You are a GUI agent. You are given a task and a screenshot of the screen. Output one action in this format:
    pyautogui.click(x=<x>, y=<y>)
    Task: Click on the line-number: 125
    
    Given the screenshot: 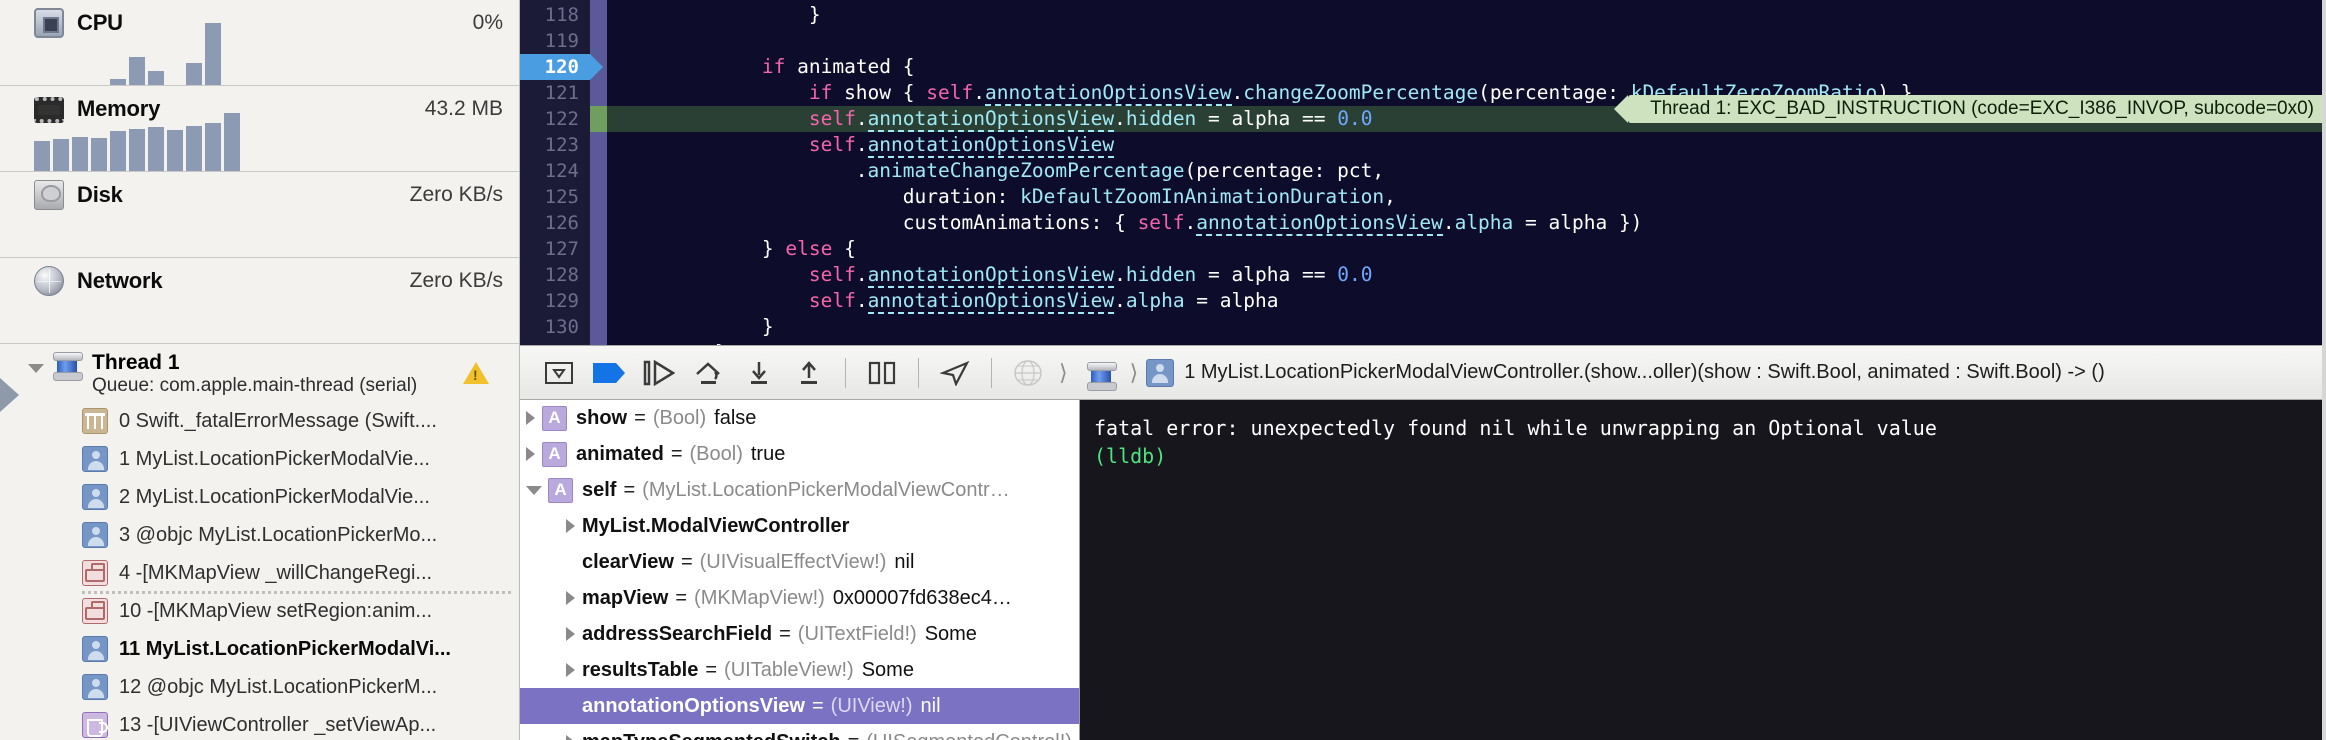 What is the action you would take?
    pyautogui.click(x=555, y=197)
    